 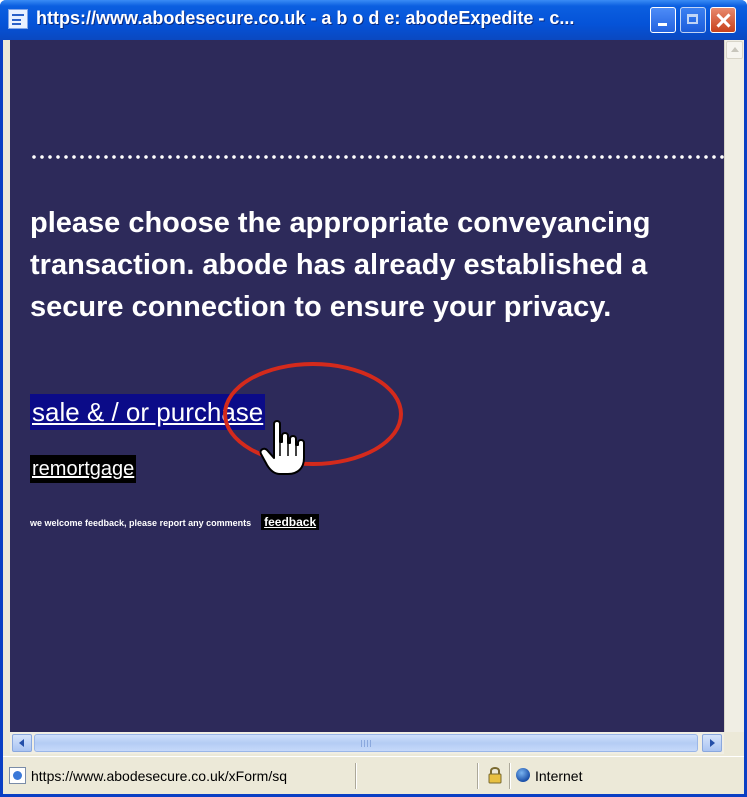 I want to click on security-zone: Internet, so click(x=559, y=776).